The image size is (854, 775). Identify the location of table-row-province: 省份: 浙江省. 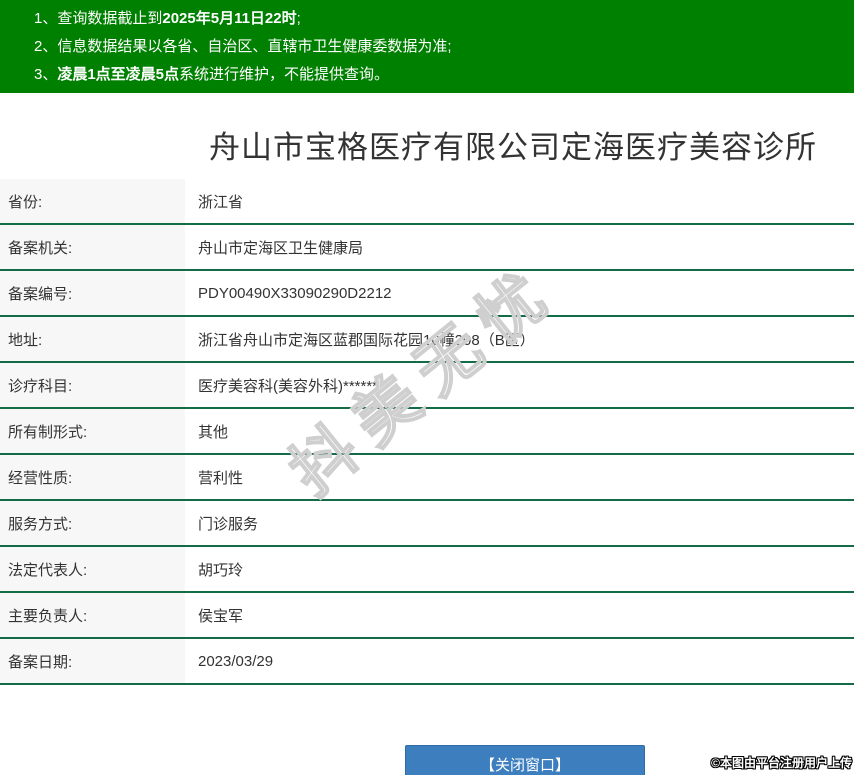
(427, 202).